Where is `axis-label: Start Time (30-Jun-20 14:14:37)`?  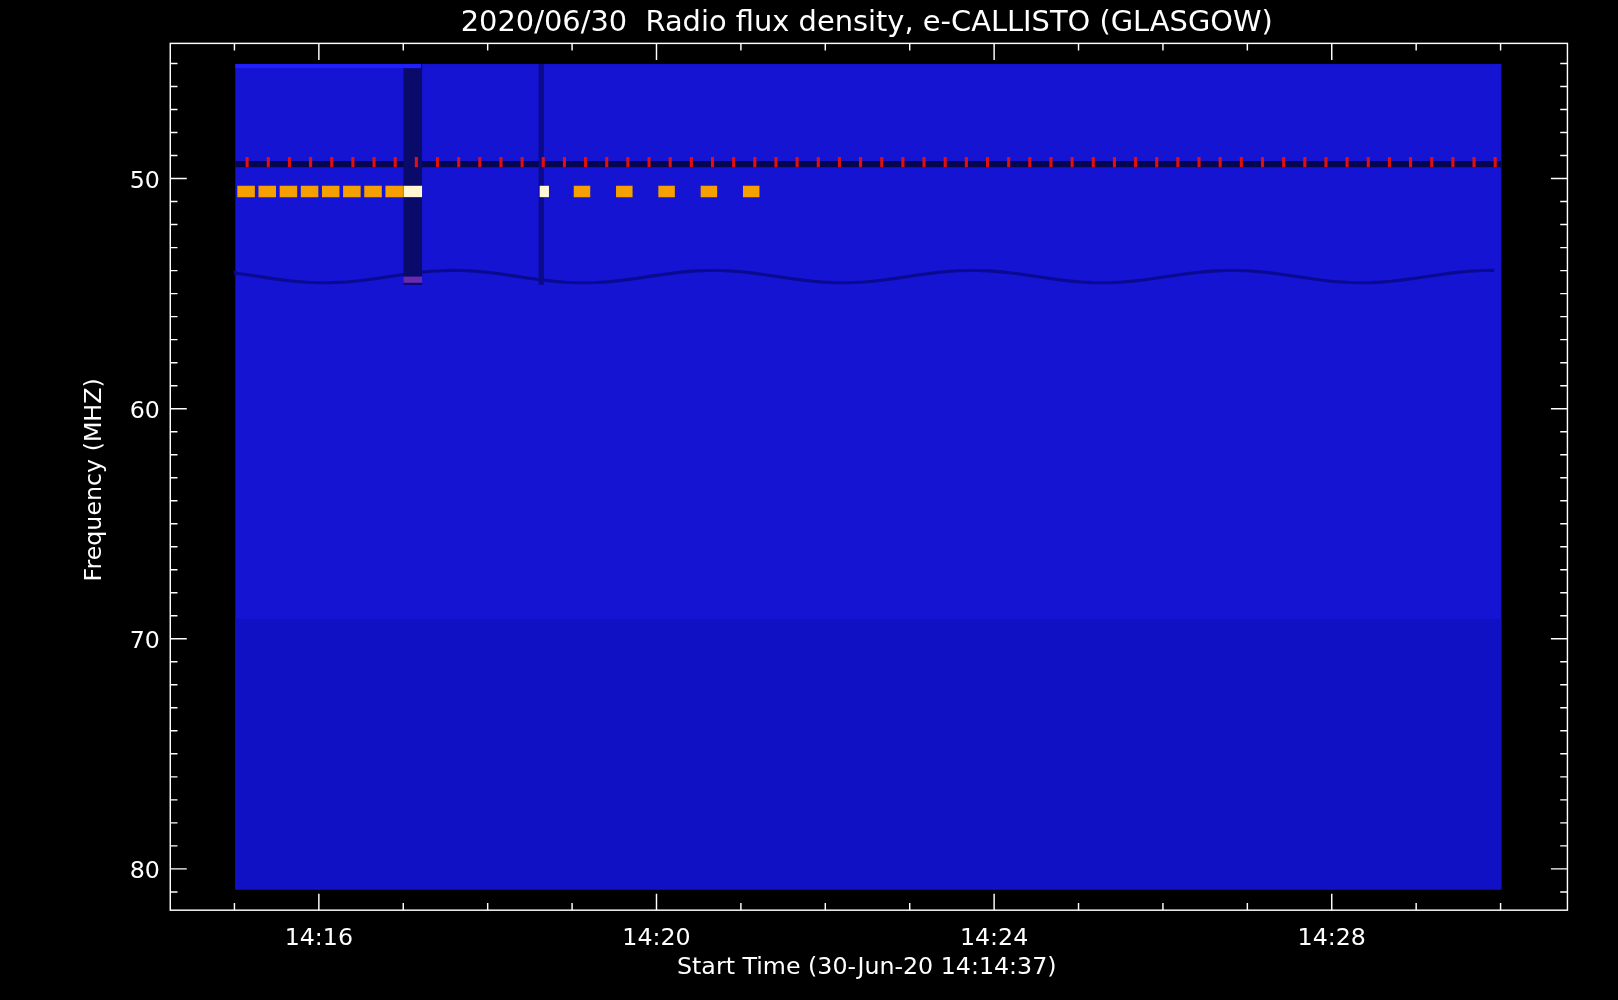 axis-label: Start Time (30-Jun-20 14:14:37) is located at coordinates (867, 966).